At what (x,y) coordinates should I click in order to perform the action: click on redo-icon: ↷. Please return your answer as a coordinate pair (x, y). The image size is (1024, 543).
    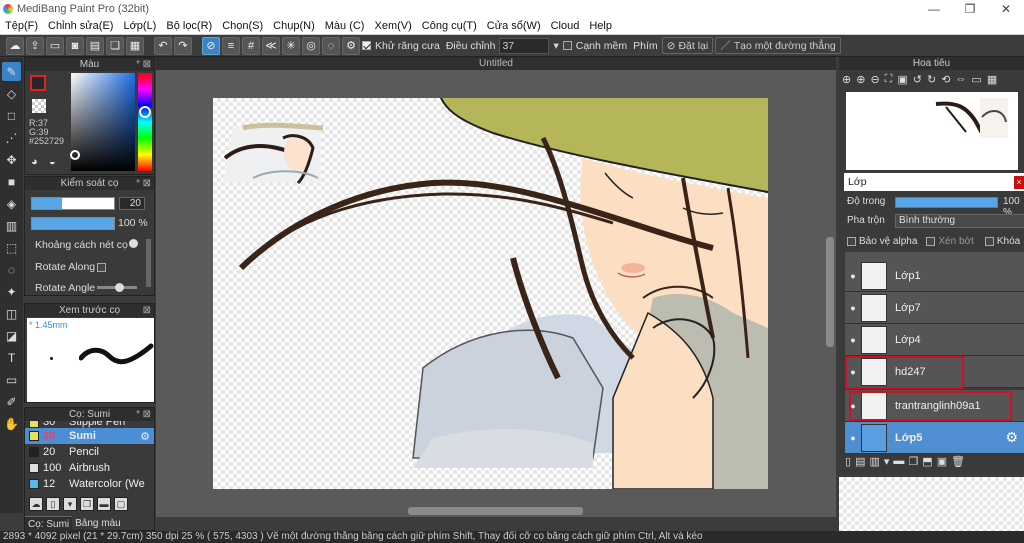
    Looking at the image, I should click on (183, 45).